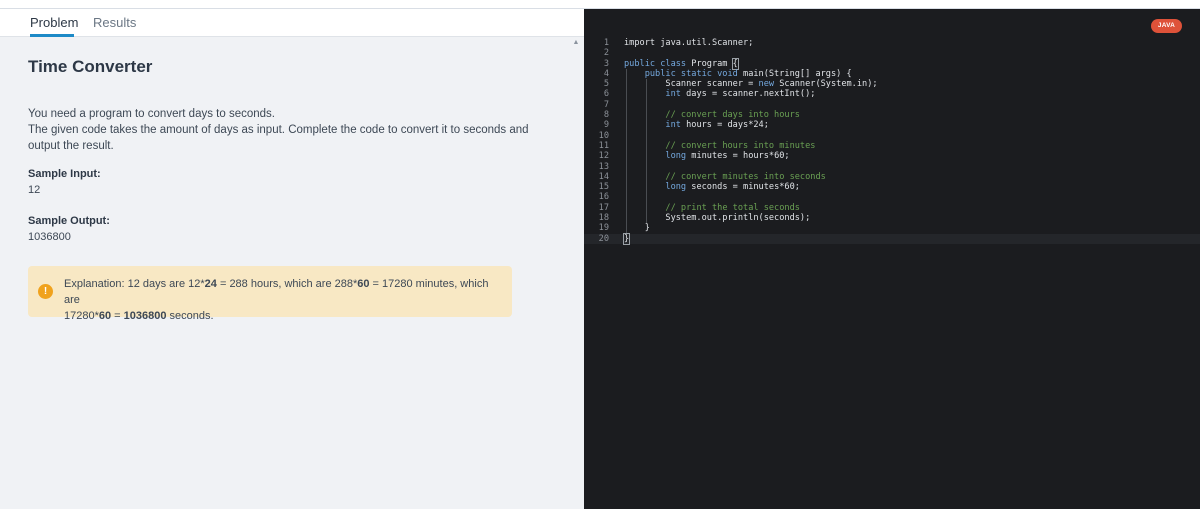  Describe the element at coordinates (892, 94) in the screenshot. I see `code-line: 6 int days = scanner.nextInt();` at that location.